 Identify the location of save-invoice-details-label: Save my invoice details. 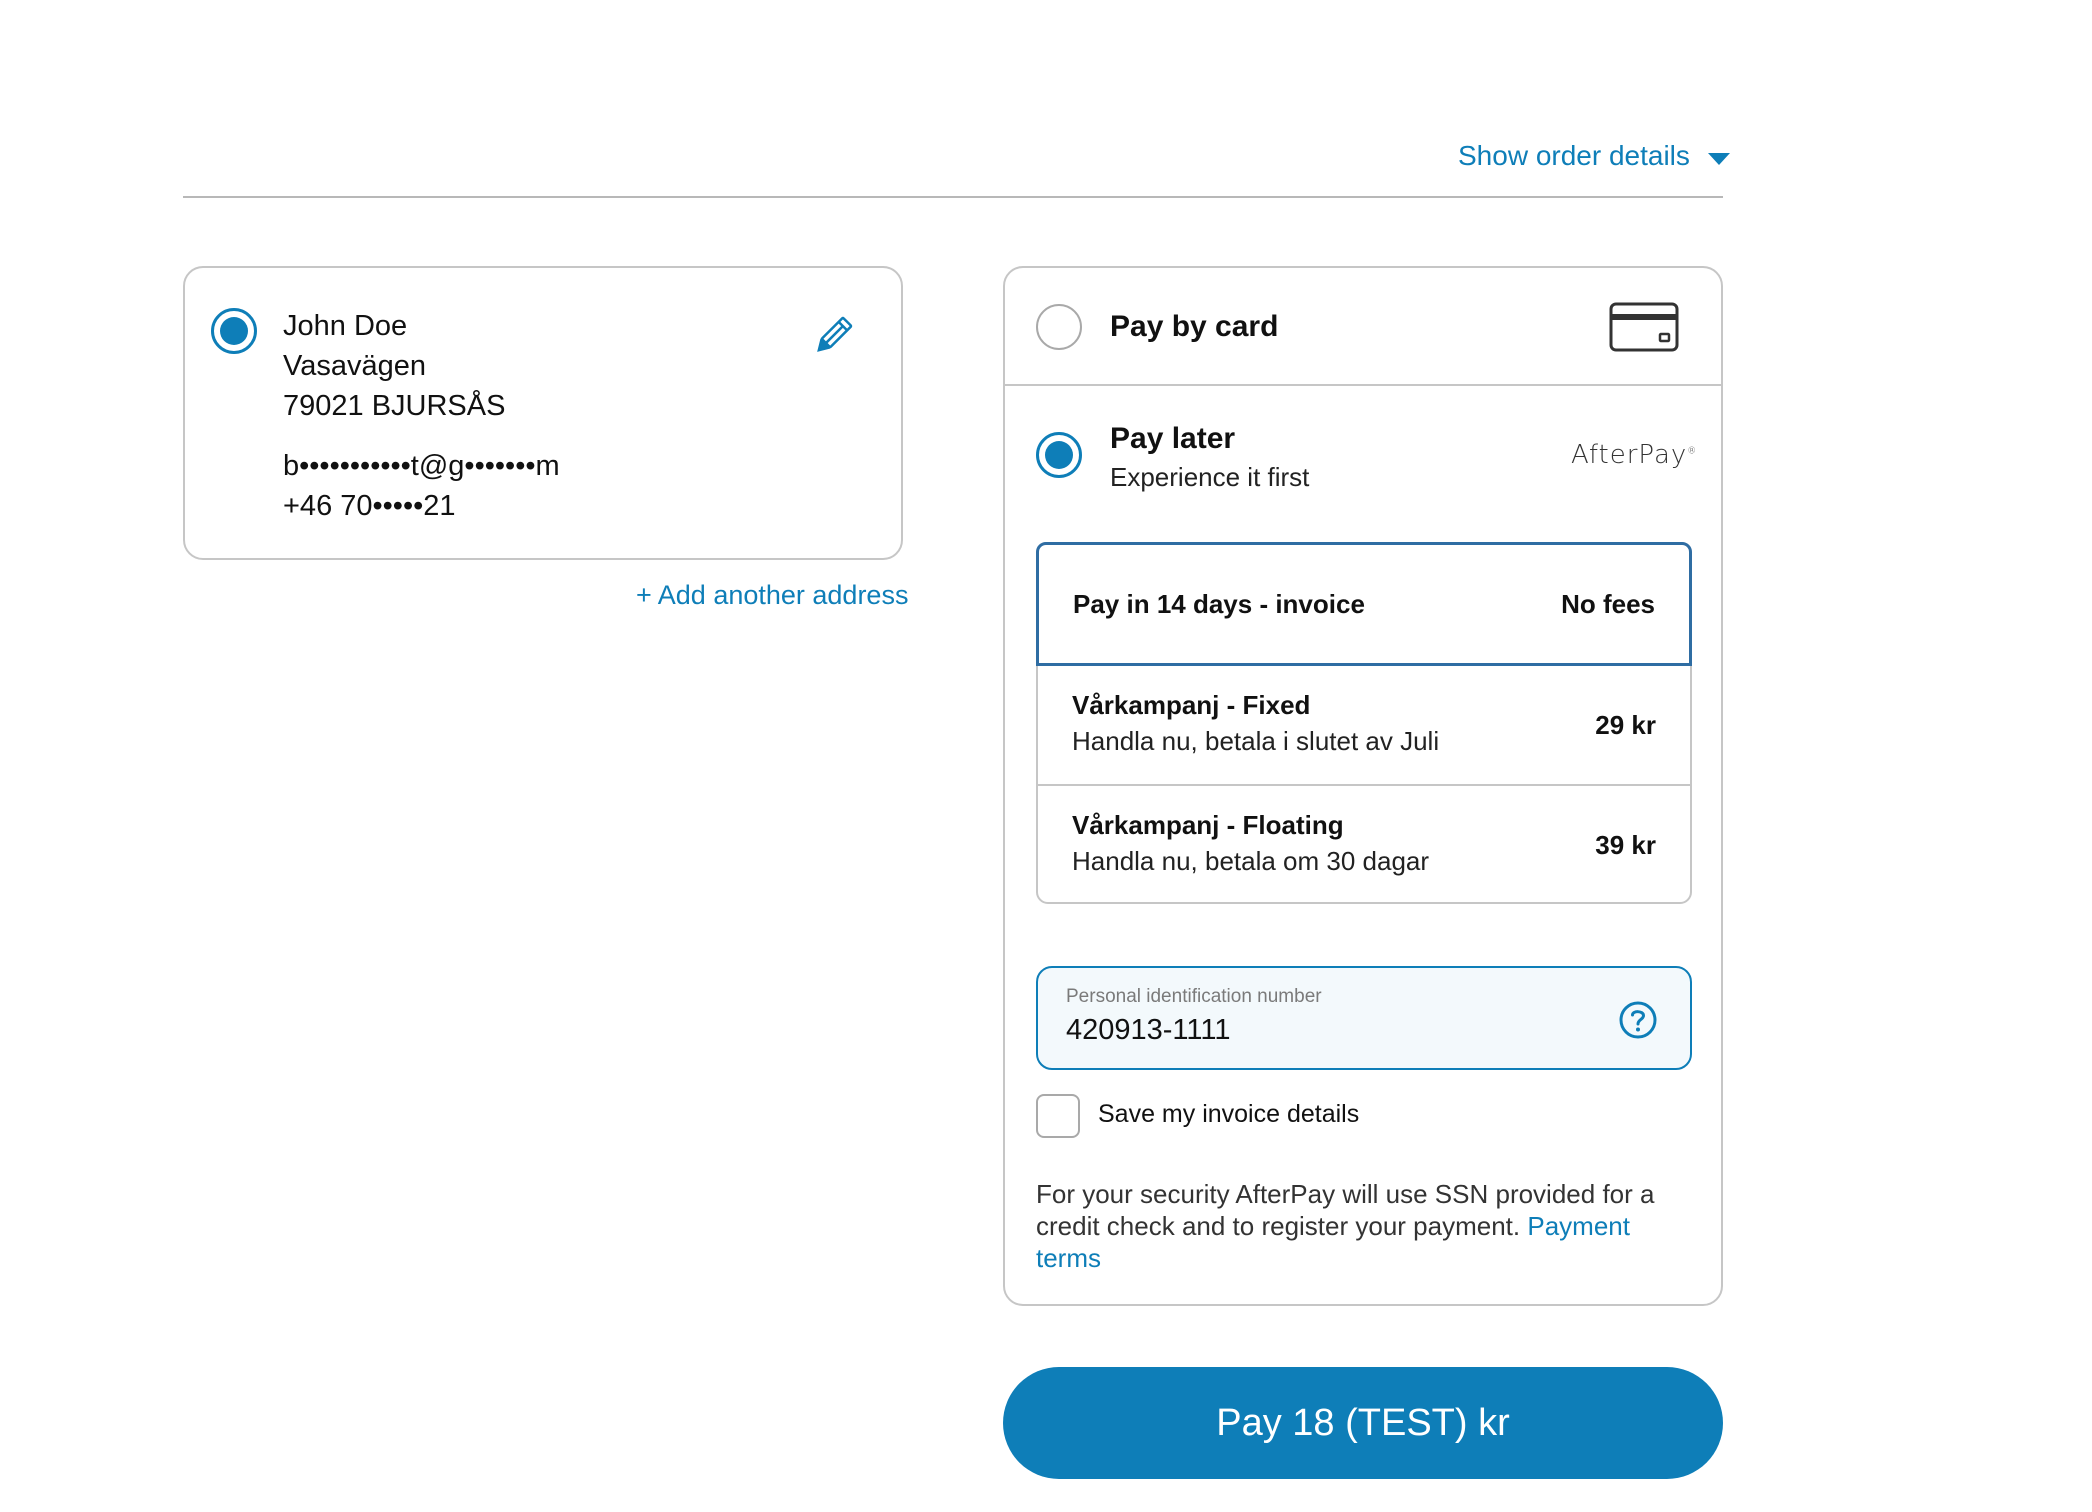
(1229, 1114).